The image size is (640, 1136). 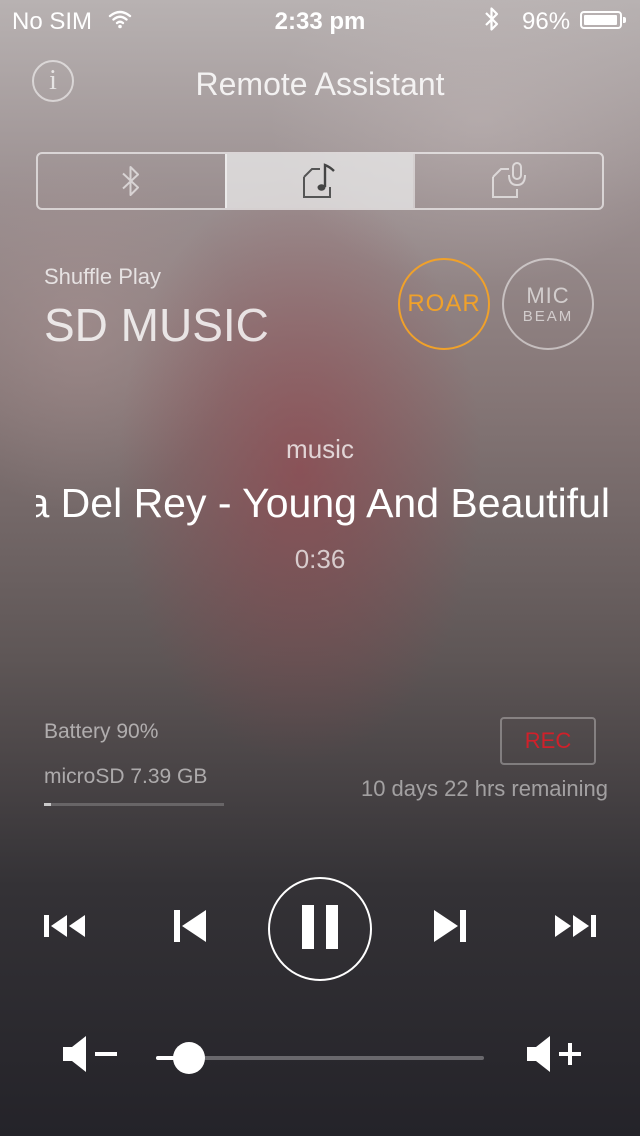 What do you see at coordinates (320, 559) in the screenshot?
I see `elapsed-time: 0:36` at bounding box center [320, 559].